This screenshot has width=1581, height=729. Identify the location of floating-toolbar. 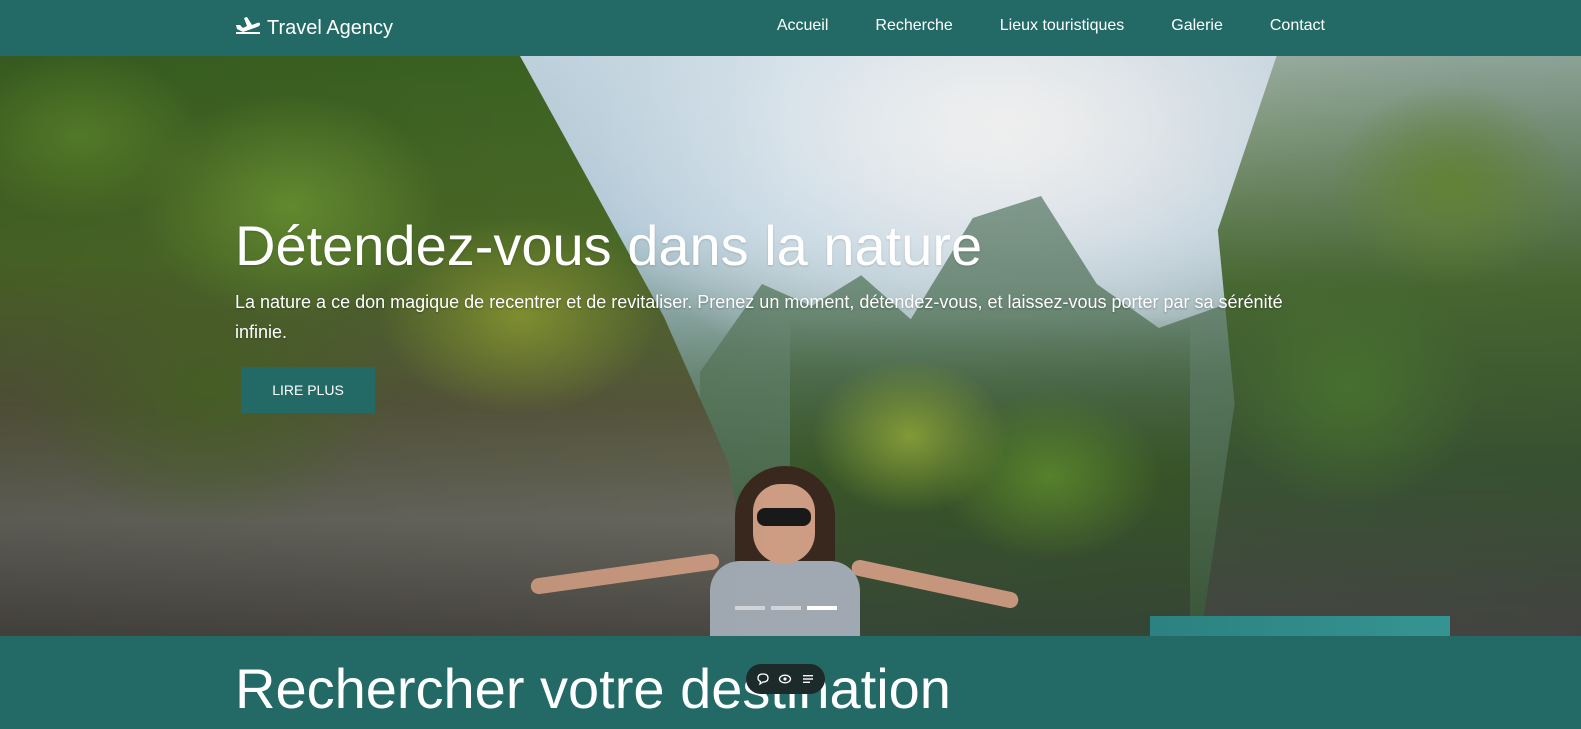
(785, 679).